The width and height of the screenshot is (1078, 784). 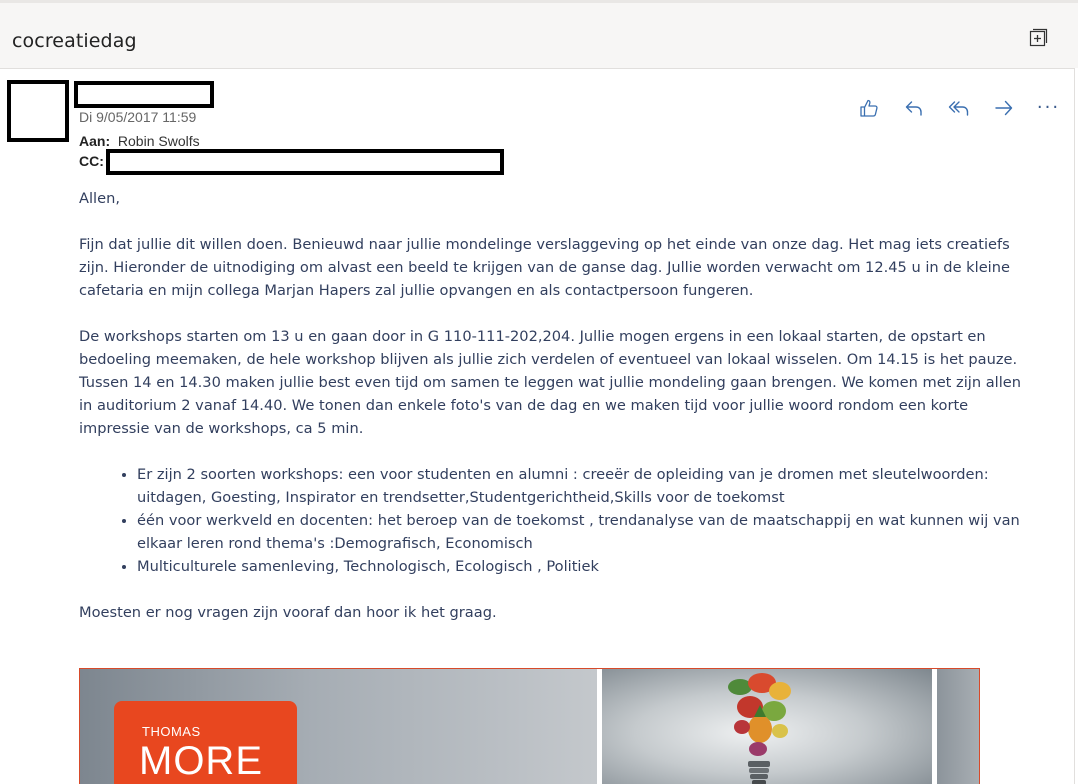 I want to click on cc-label: CC:, so click(x=91, y=161).